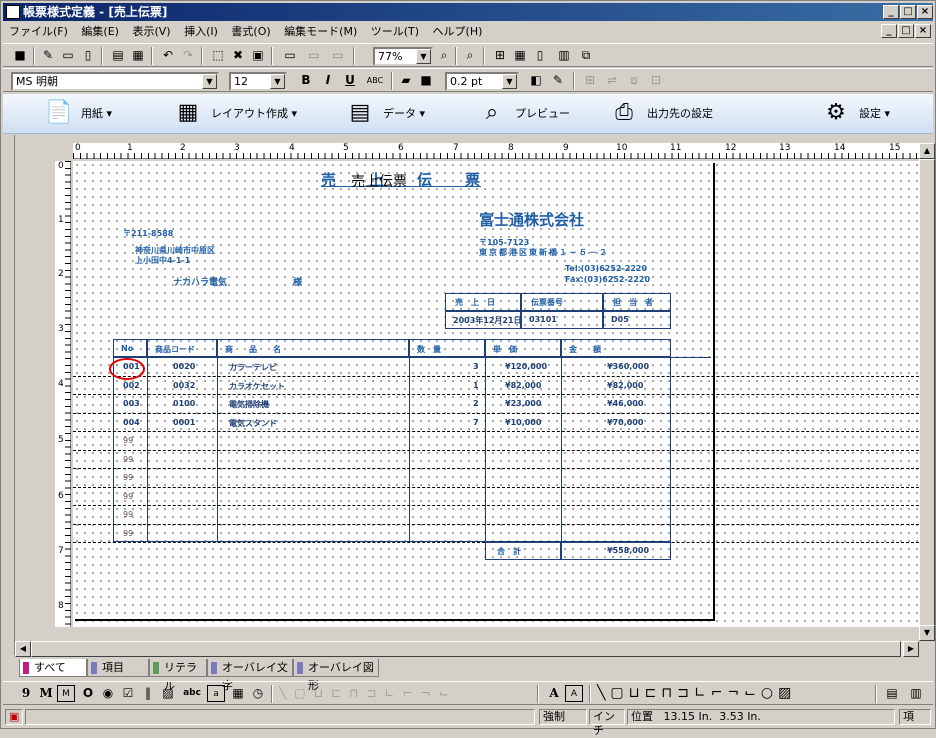  Describe the element at coordinates (470, 55) in the screenshot. I see `zoom-fit-icon: ⌕` at that location.